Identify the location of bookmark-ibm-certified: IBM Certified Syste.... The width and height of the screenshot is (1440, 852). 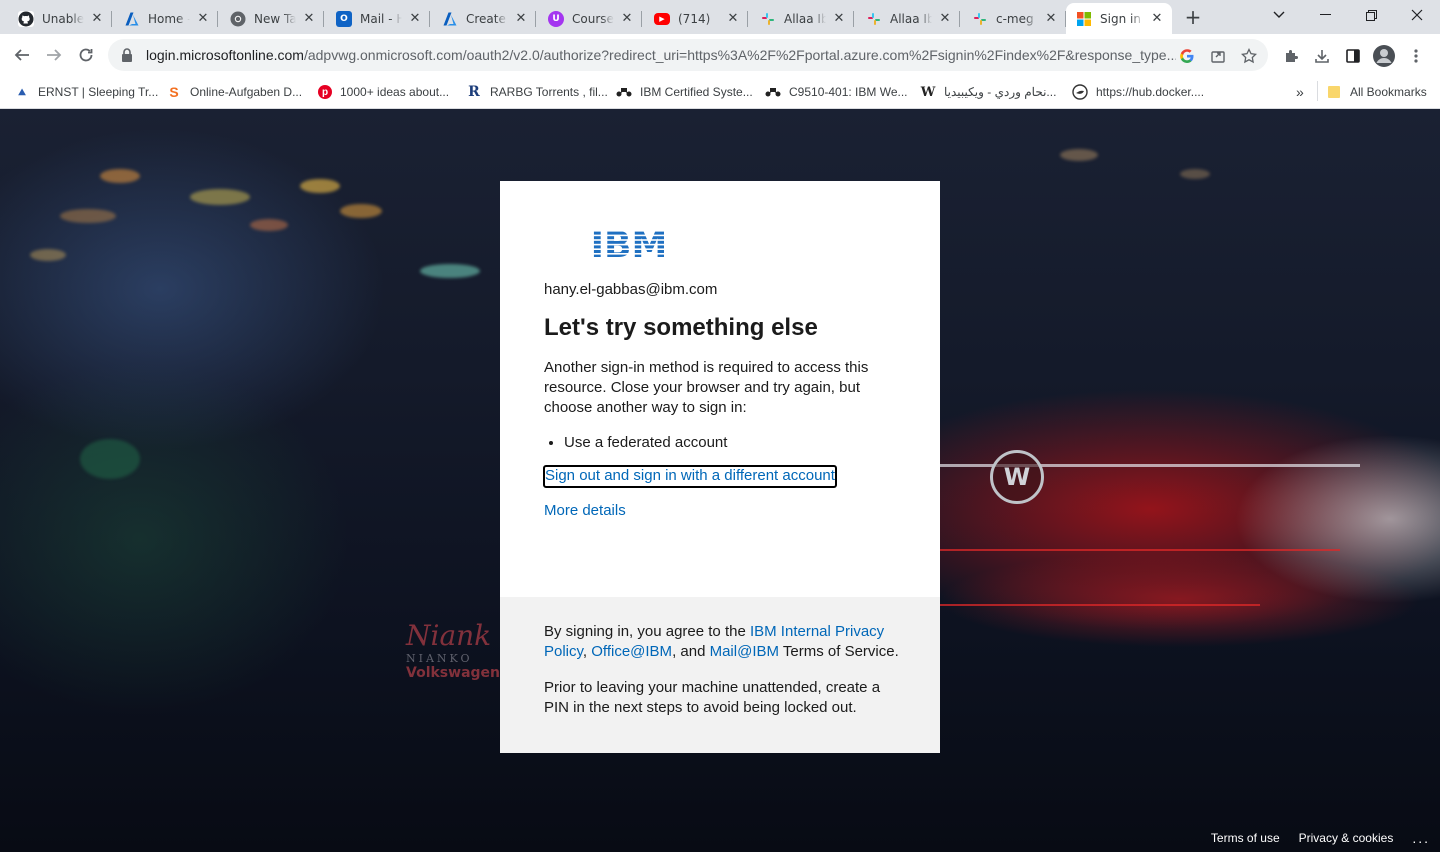
(684, 92).